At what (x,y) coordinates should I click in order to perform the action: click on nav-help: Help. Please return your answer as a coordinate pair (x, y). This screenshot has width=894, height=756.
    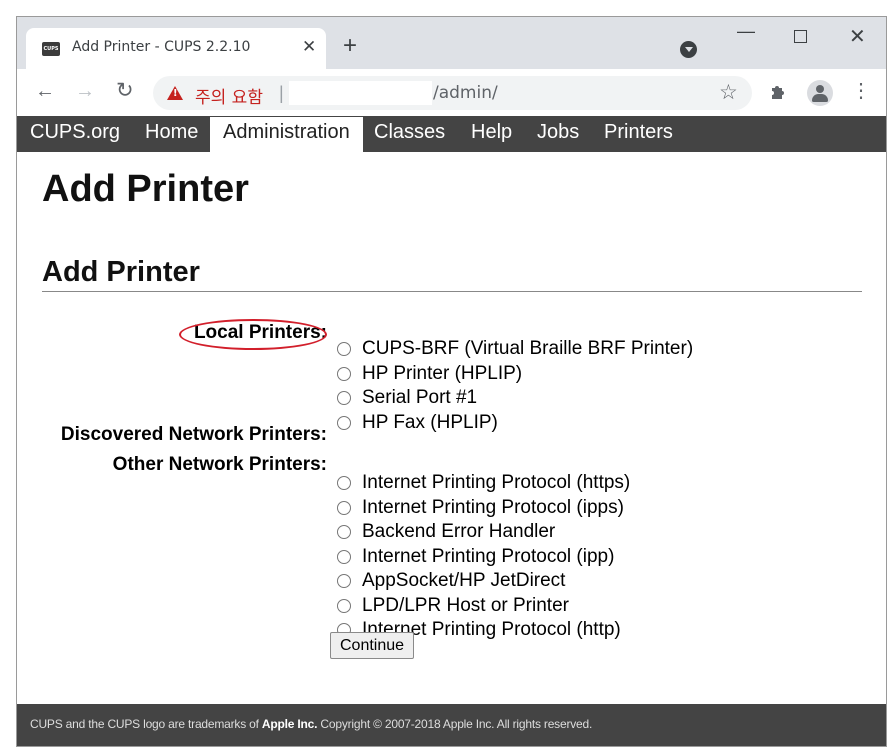
    Looking at the image, I should click on (491, 132).